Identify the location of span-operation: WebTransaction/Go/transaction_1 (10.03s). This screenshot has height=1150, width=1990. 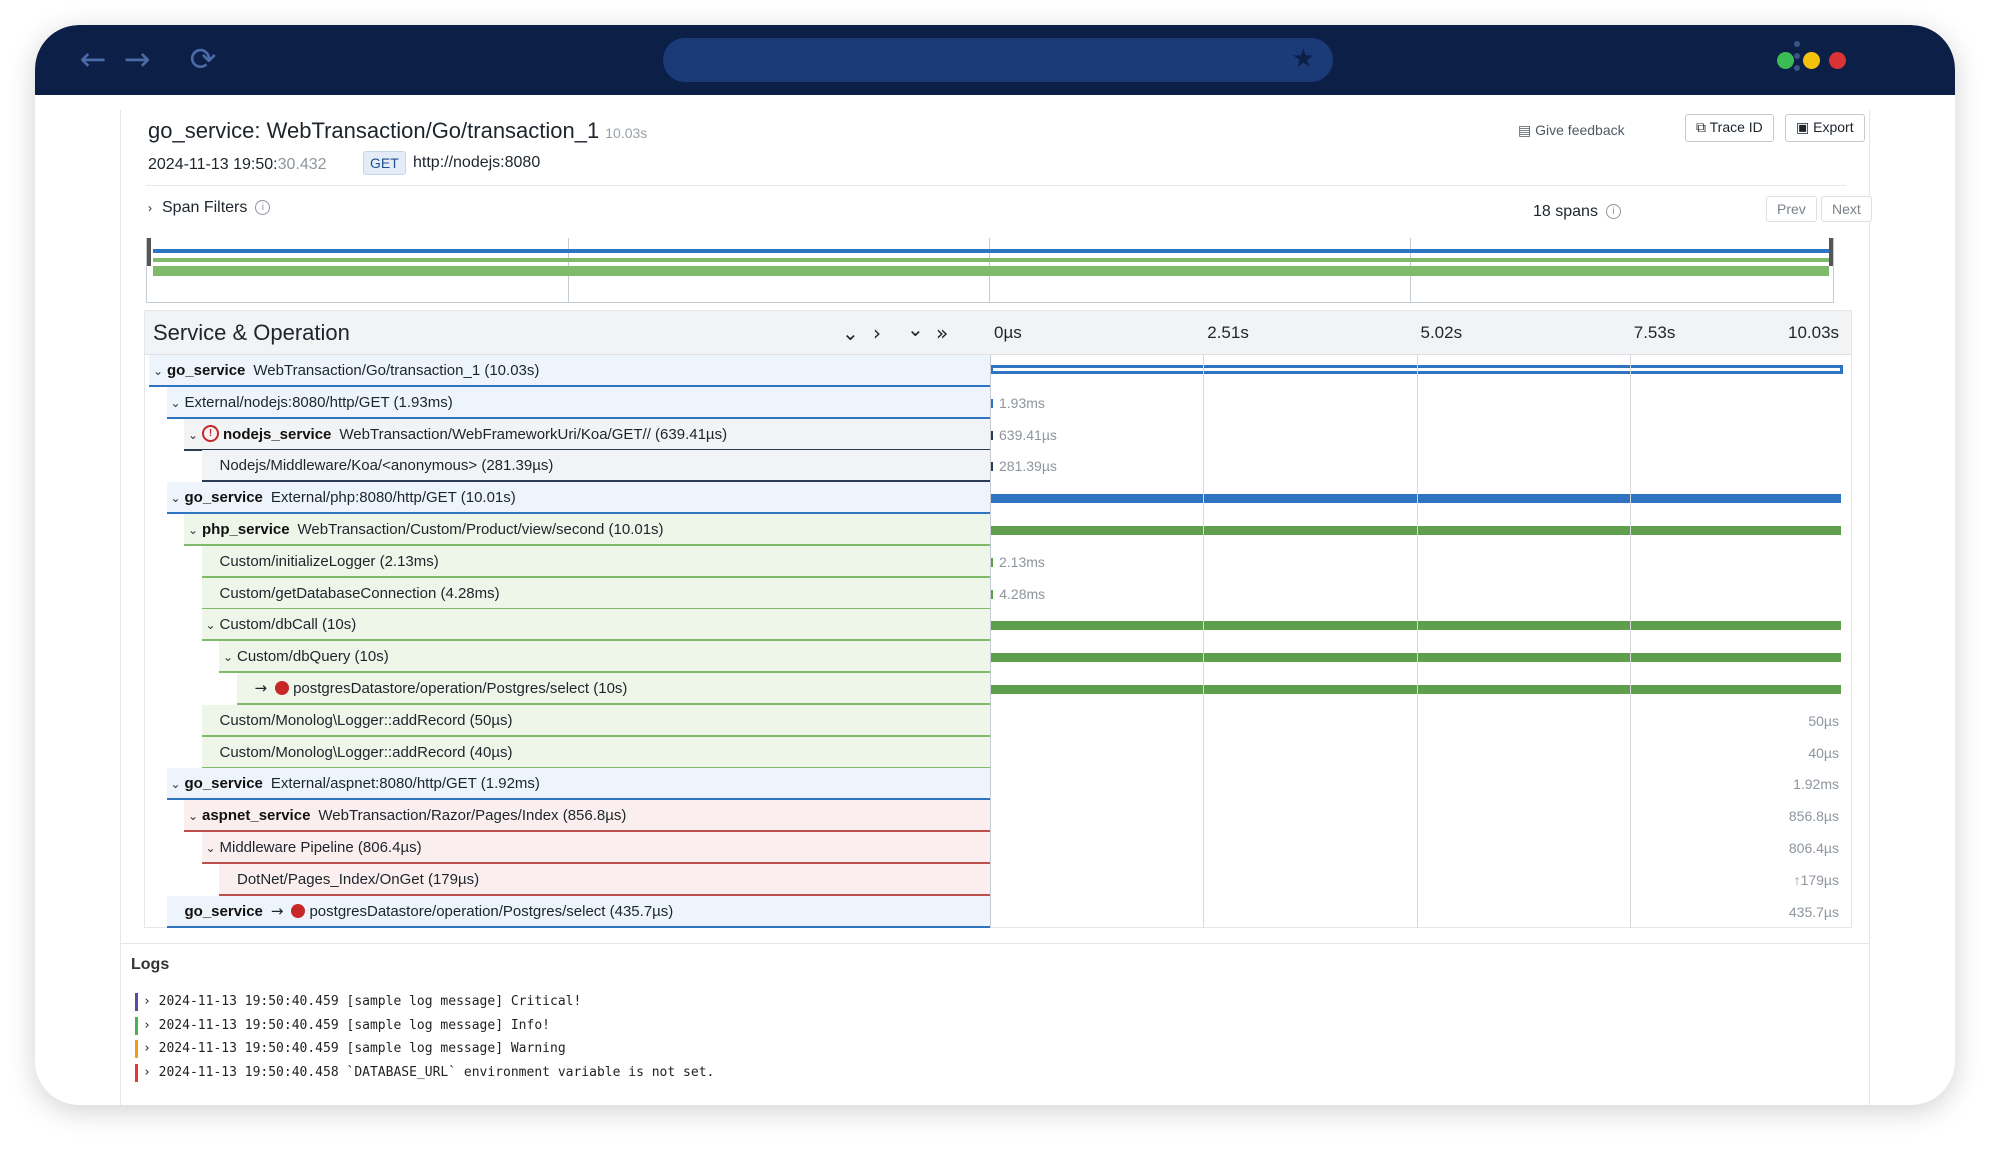
(396, 370).